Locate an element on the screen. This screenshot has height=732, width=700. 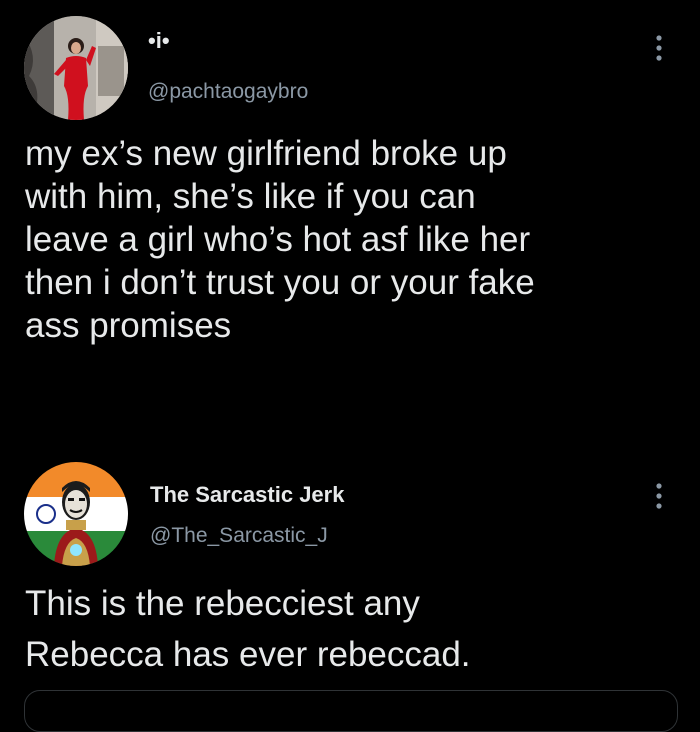
user-handle: @The_Sarcastic_J is located at coordinates (239, 536).